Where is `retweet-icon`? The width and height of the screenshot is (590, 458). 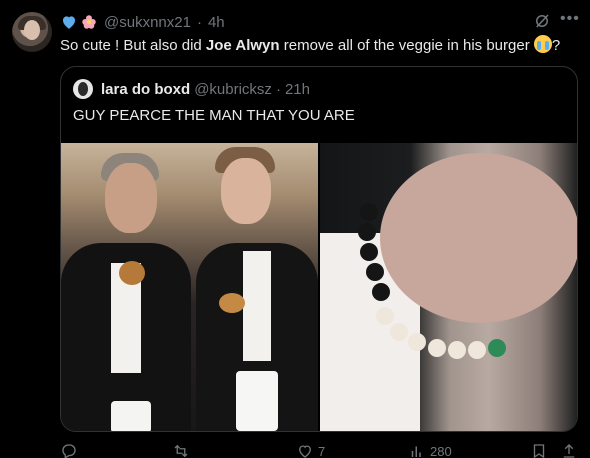
retweet-icon is located at coordinates (181, 451).